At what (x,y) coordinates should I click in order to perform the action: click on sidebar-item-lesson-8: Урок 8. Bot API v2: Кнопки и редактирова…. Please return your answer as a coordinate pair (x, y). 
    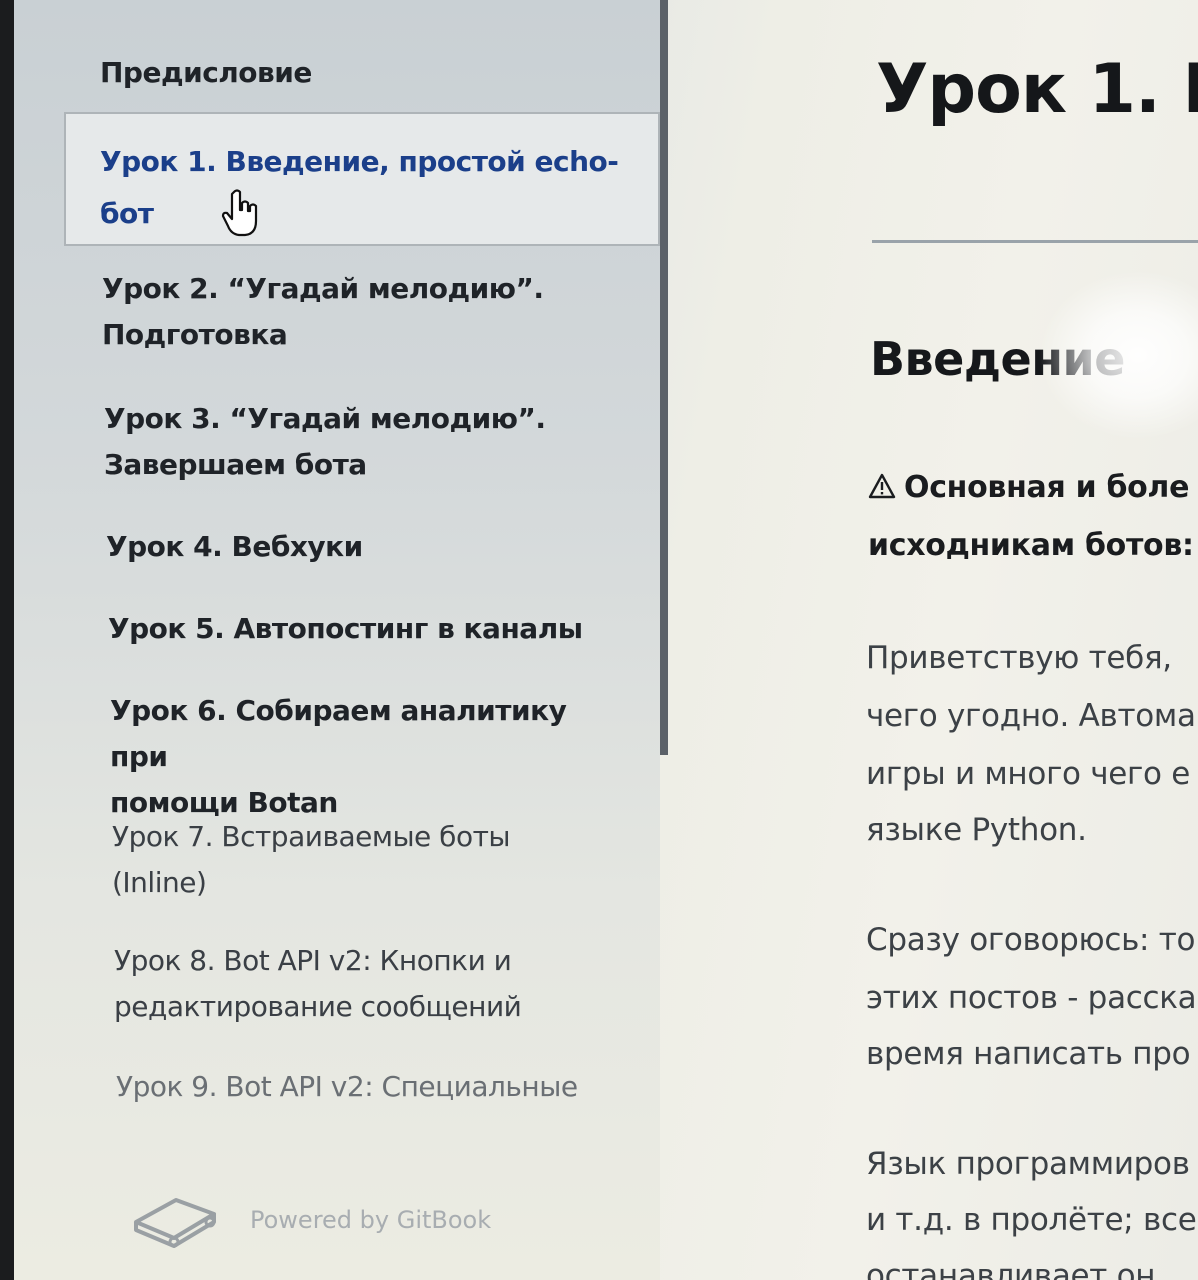
    Looking at the image, I should click on (374, 984).